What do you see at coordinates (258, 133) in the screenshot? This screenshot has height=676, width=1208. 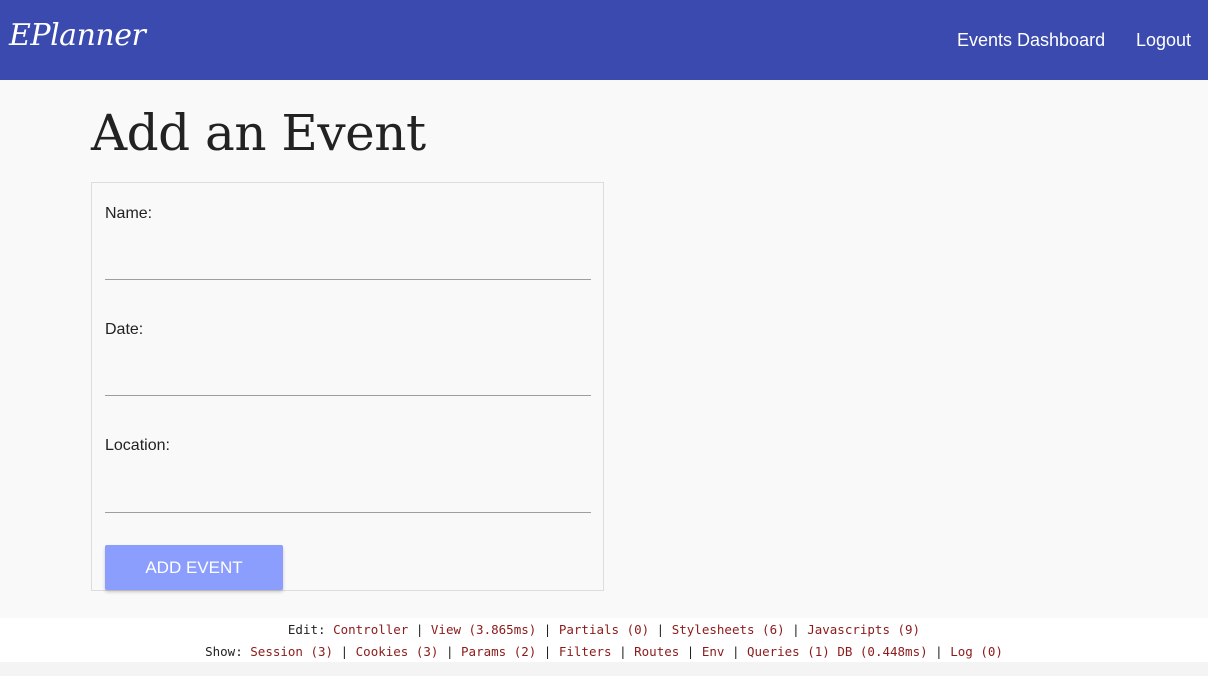 I see `page-title: Add an Event` at bounding box center [258, 133].